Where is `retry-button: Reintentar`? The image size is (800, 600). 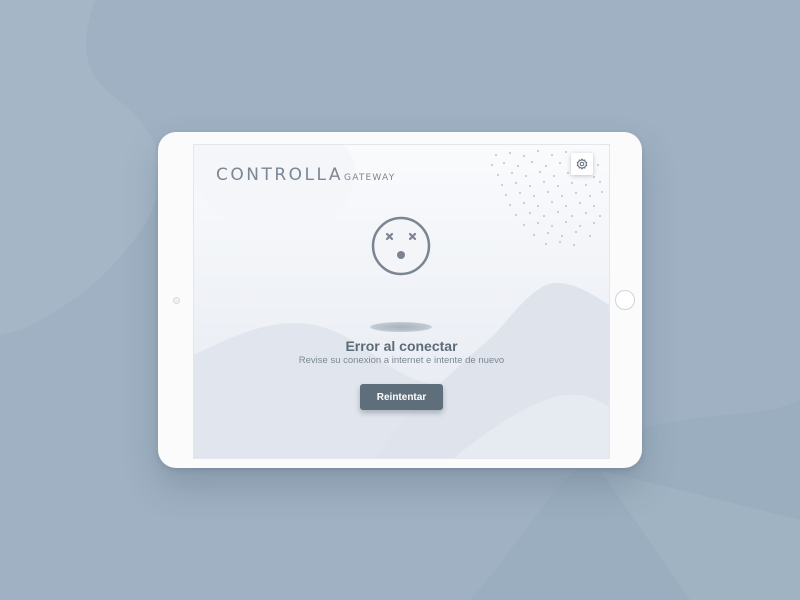
retry-button: Reintentar is located at coordinates (401, 397).